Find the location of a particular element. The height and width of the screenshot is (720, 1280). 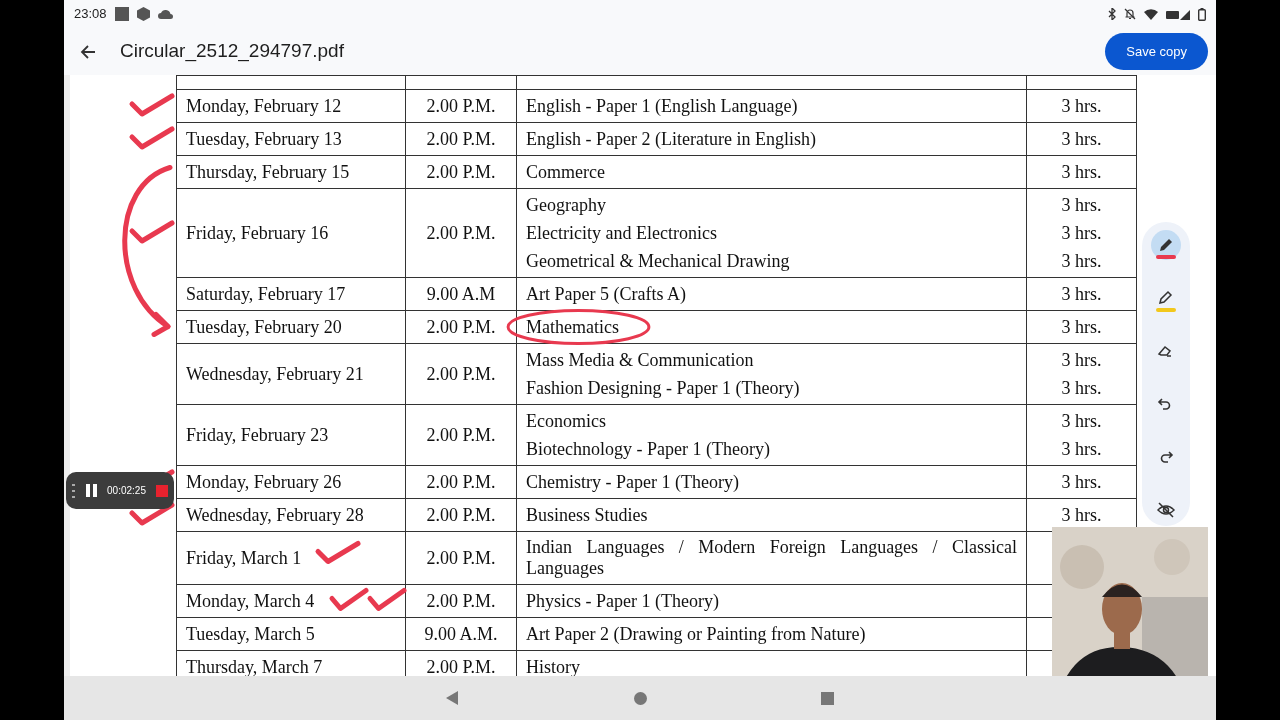

subject-text: History is located at coordinates (553, 666).